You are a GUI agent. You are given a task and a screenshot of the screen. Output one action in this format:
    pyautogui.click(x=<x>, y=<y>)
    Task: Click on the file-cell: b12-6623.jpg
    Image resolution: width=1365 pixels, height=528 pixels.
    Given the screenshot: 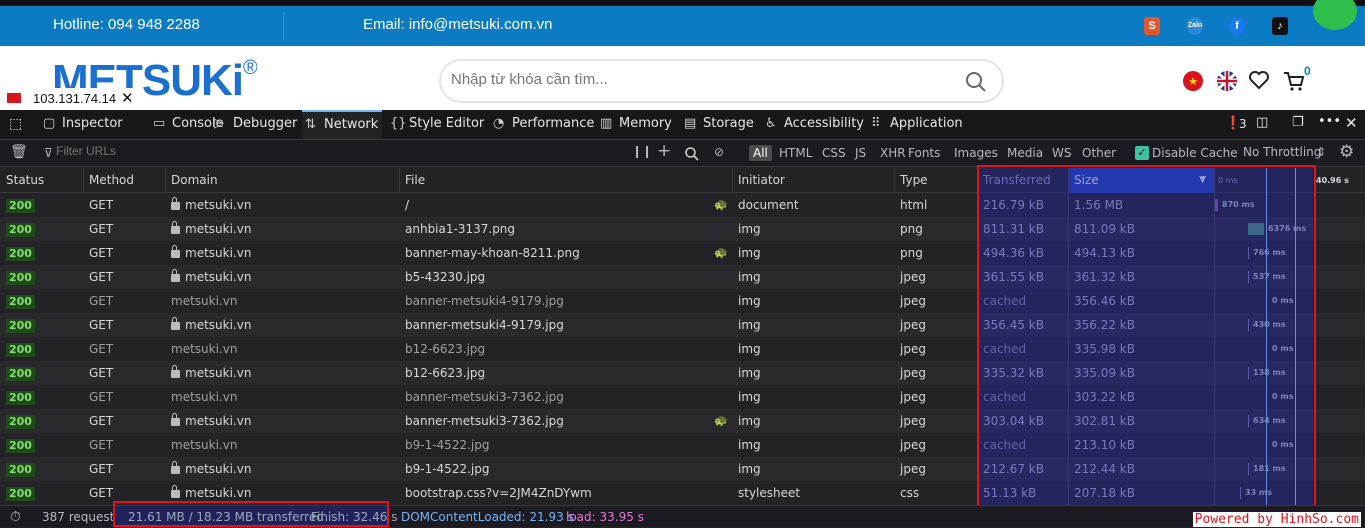 What is the action you would take?
    pyautogui.click(x=445, y=349)
    